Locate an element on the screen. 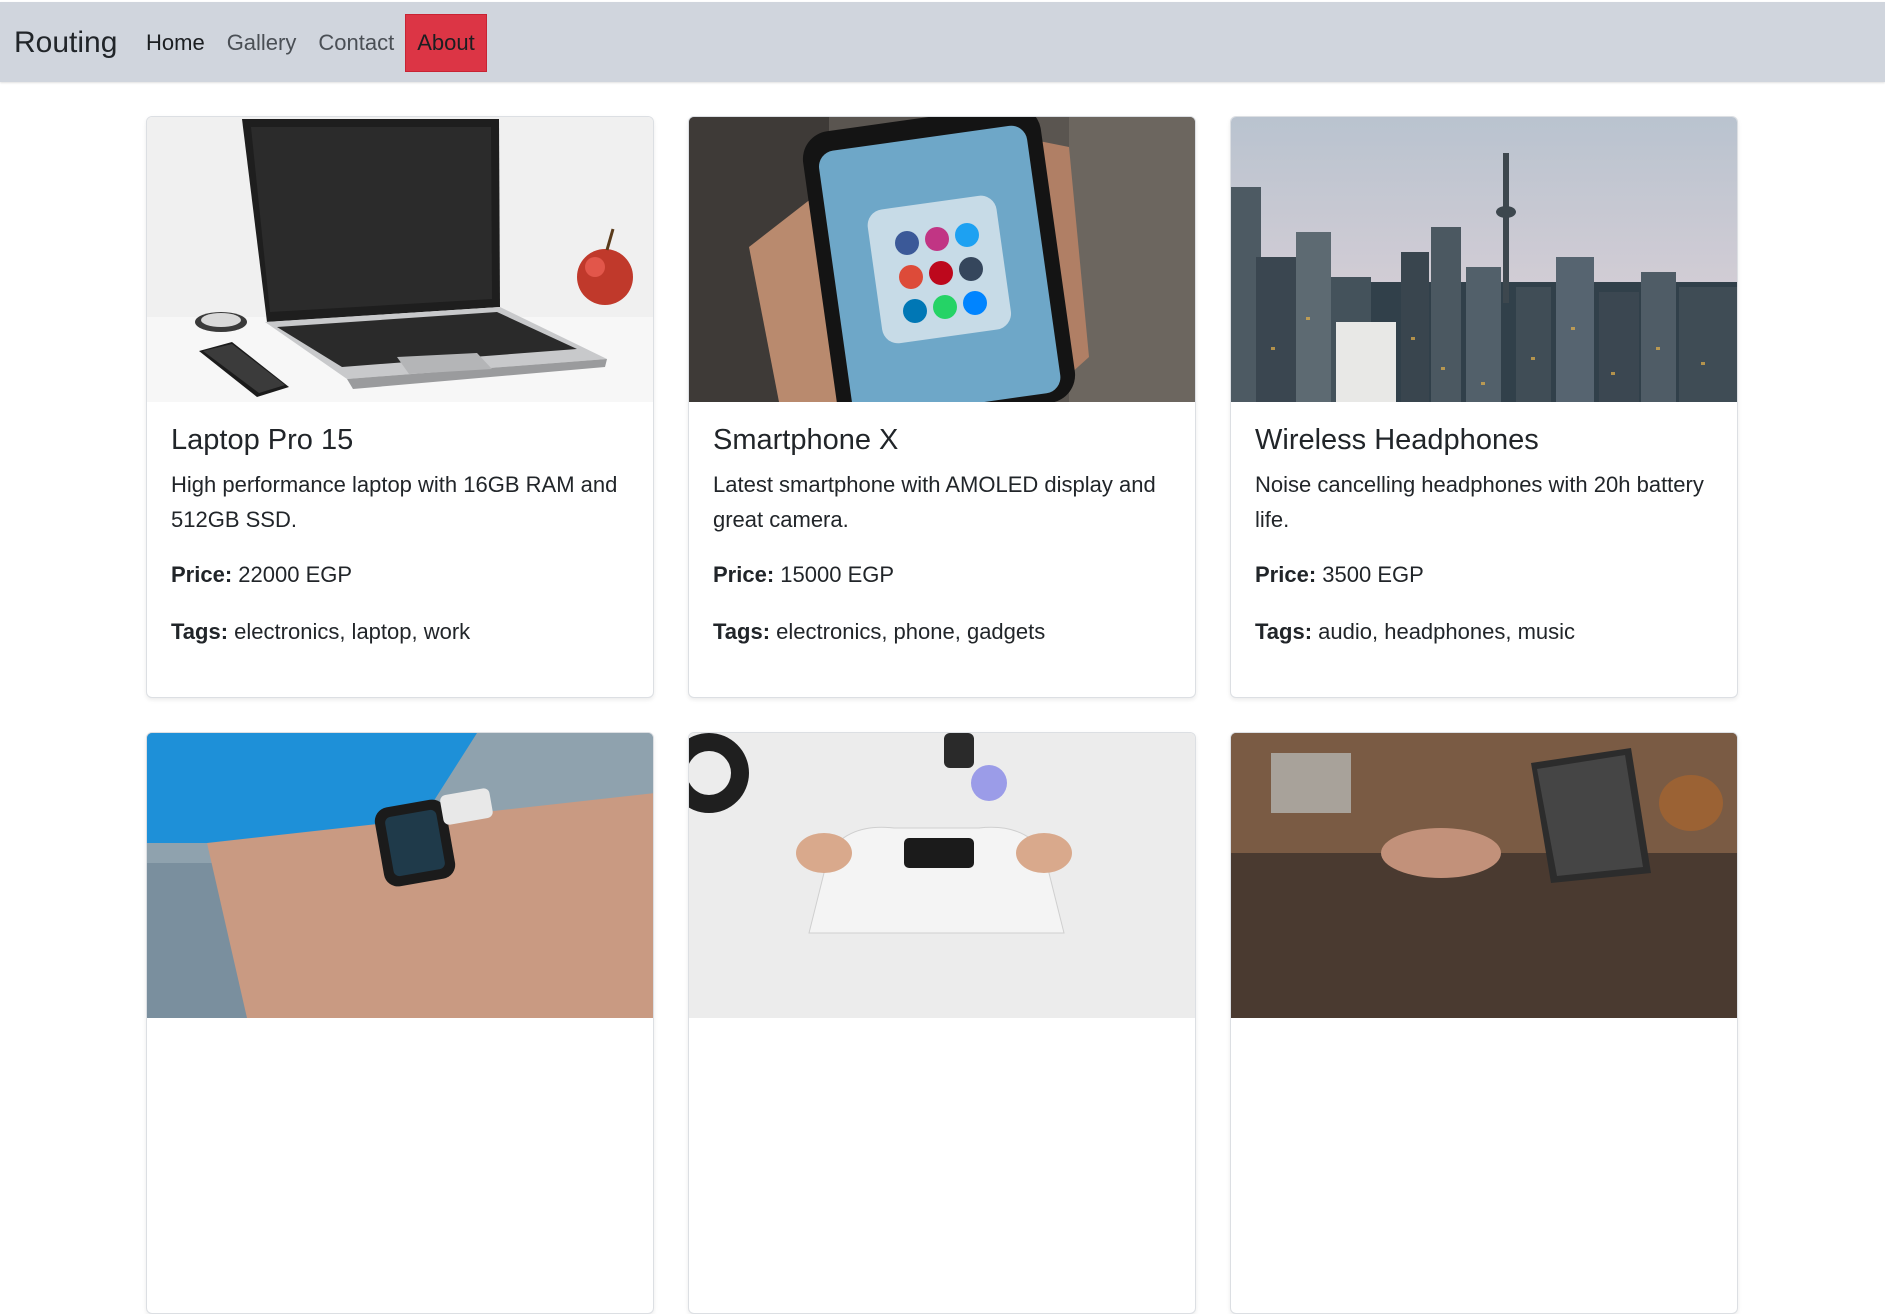 Image resolution: width=1885 pixels, height=1314 pixels. product-tags: Tags: audio, headphones, music is located at coordinates (1484, 631).